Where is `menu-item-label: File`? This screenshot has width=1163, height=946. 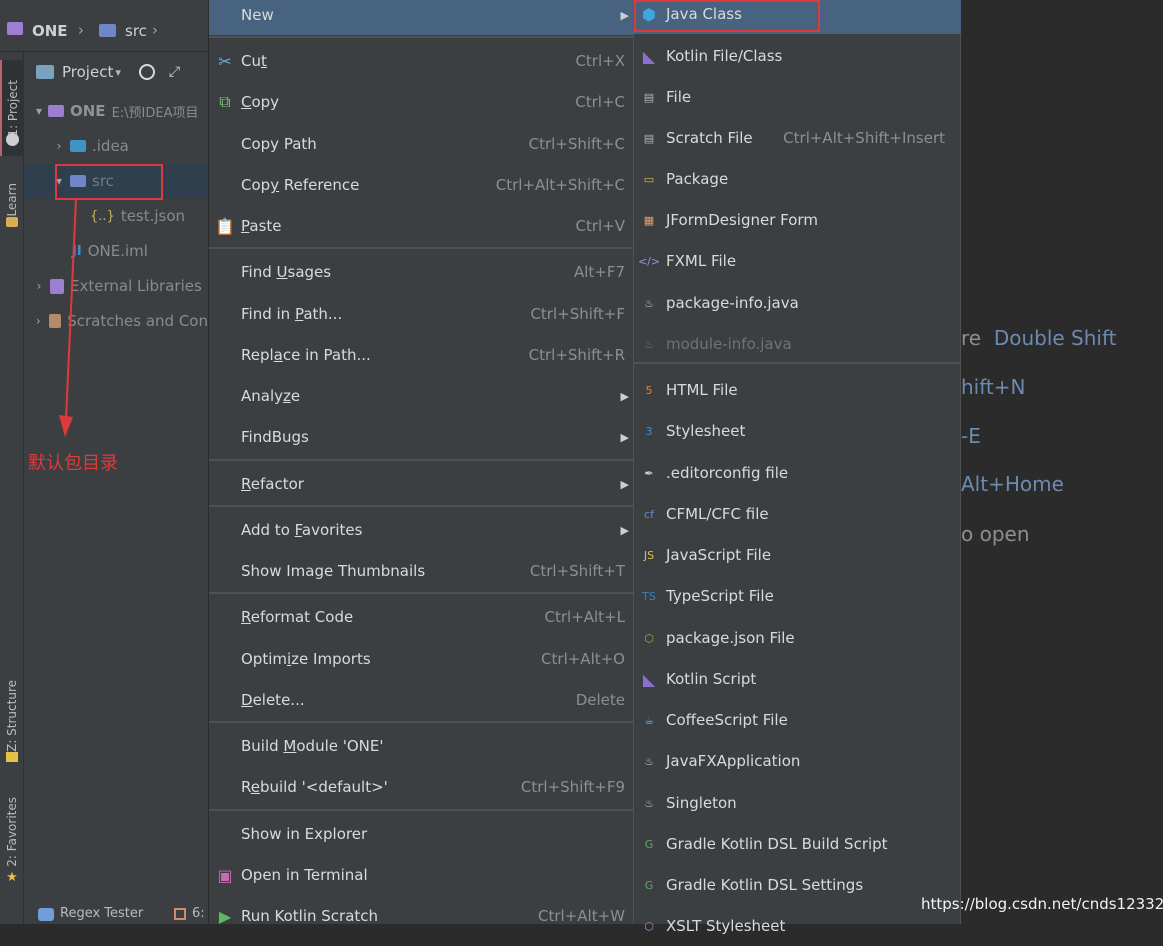
menu-item-label: File is located at coordinates (679, 97).